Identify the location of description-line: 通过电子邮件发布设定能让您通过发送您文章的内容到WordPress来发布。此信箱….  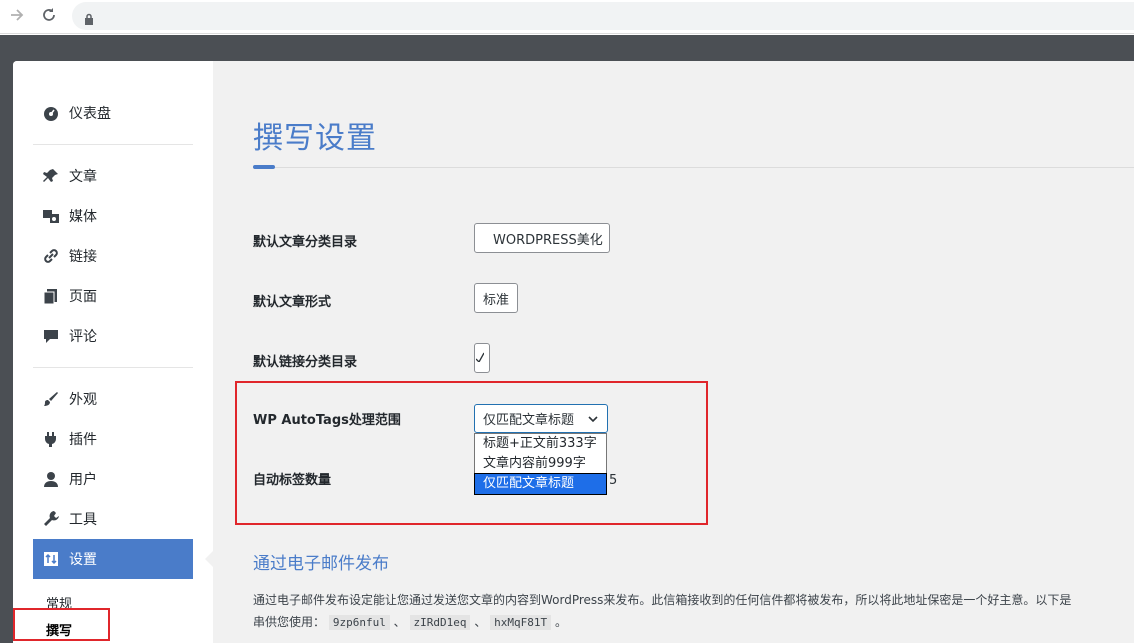
(662, 600).